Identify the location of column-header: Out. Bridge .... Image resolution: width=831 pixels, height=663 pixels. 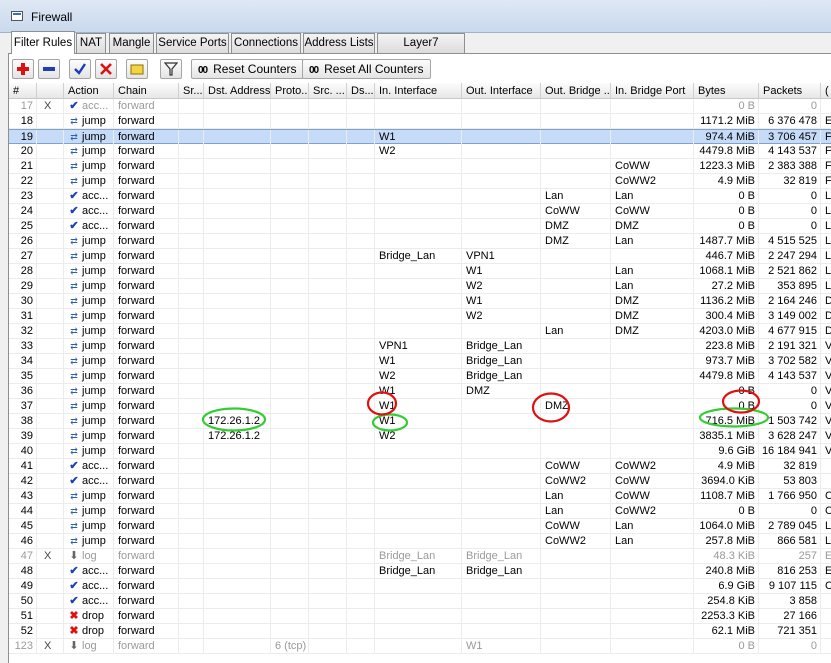
(576, 91).